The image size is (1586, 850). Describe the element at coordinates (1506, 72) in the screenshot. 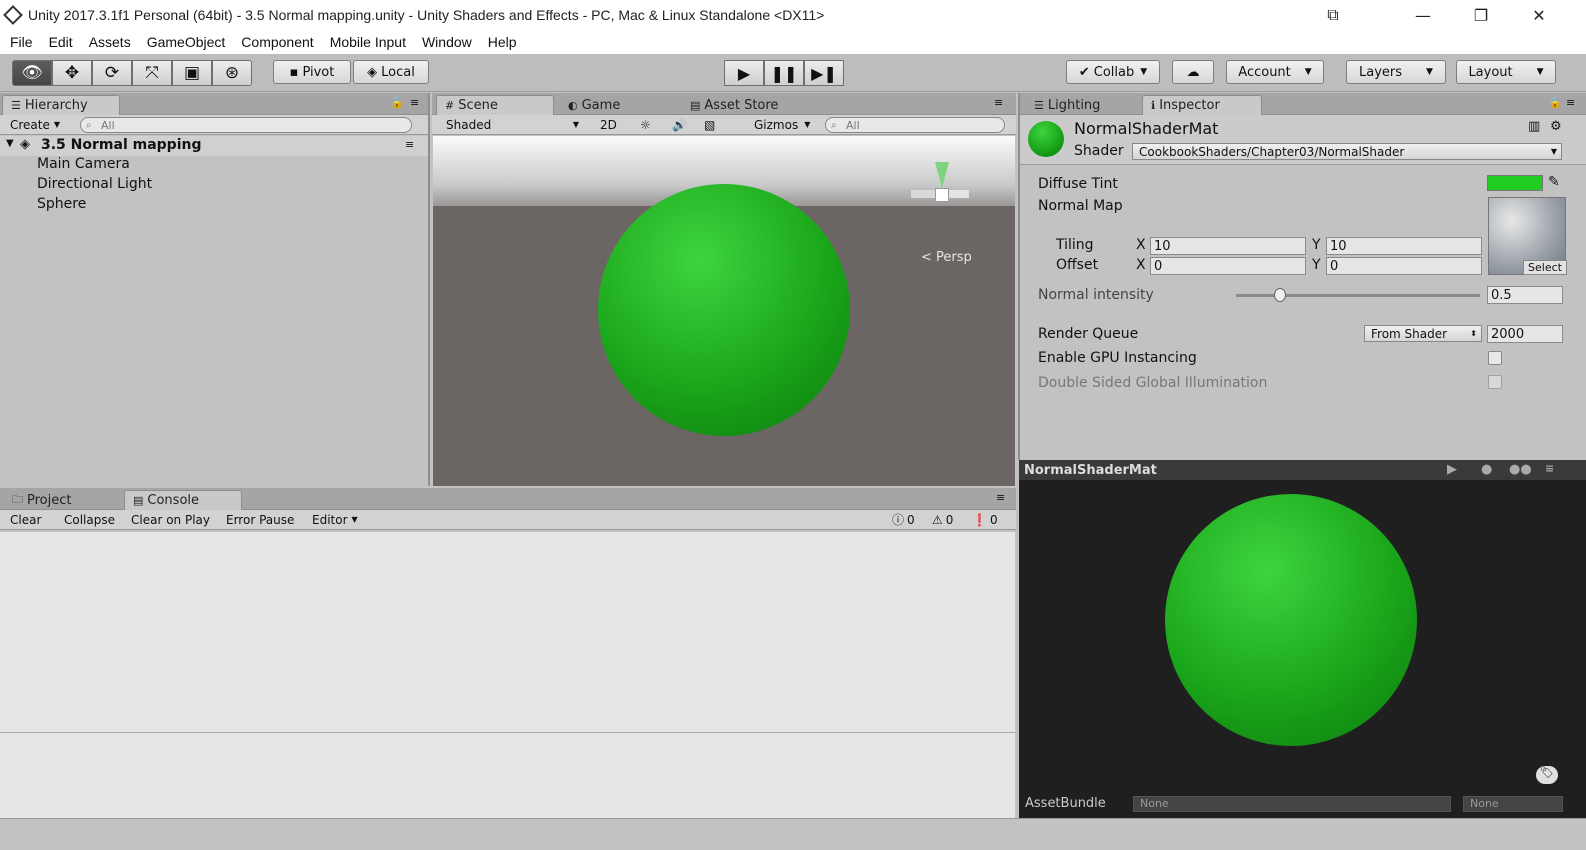

I see `layout-dropdown: Layout ▼` at that location.